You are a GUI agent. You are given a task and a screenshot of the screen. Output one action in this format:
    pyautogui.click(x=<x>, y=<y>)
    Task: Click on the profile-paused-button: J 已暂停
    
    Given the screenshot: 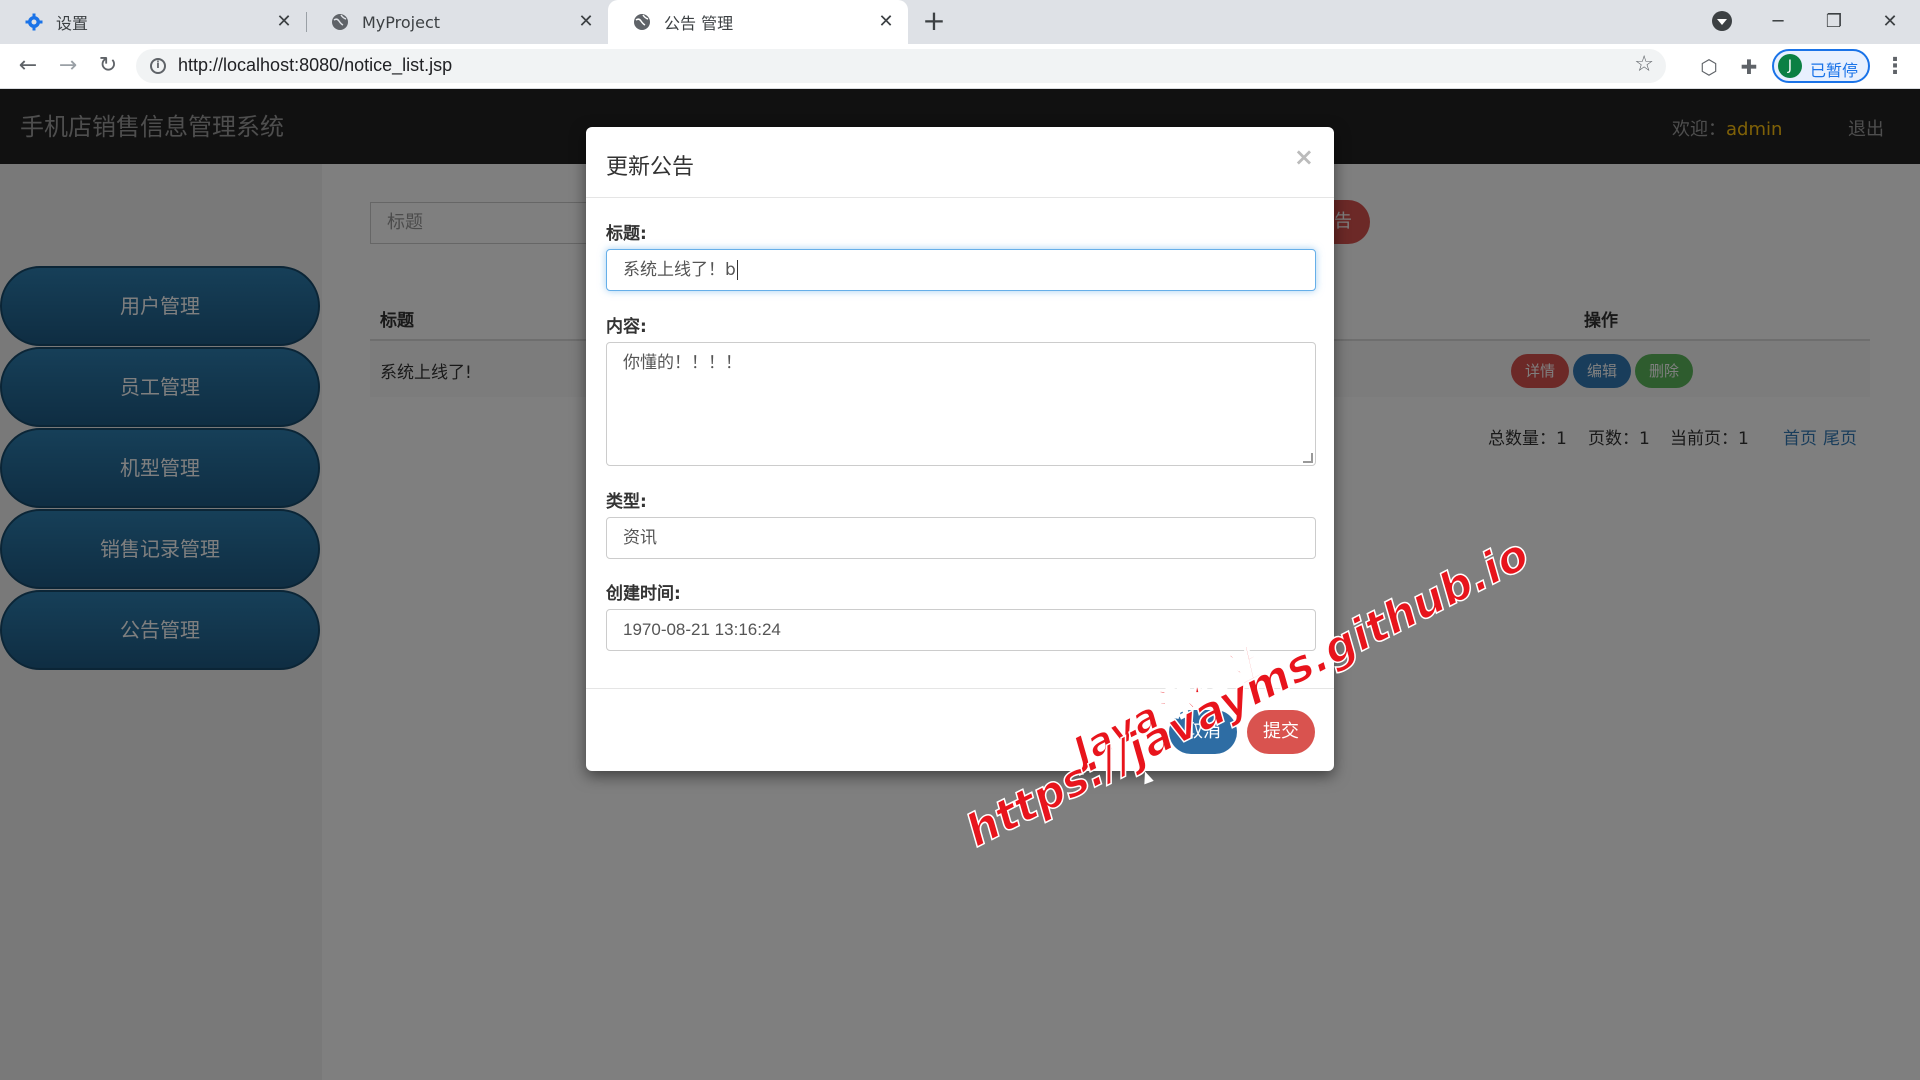 What is the action you would take?
    pyautogui.click(x=1821, y=66)
    